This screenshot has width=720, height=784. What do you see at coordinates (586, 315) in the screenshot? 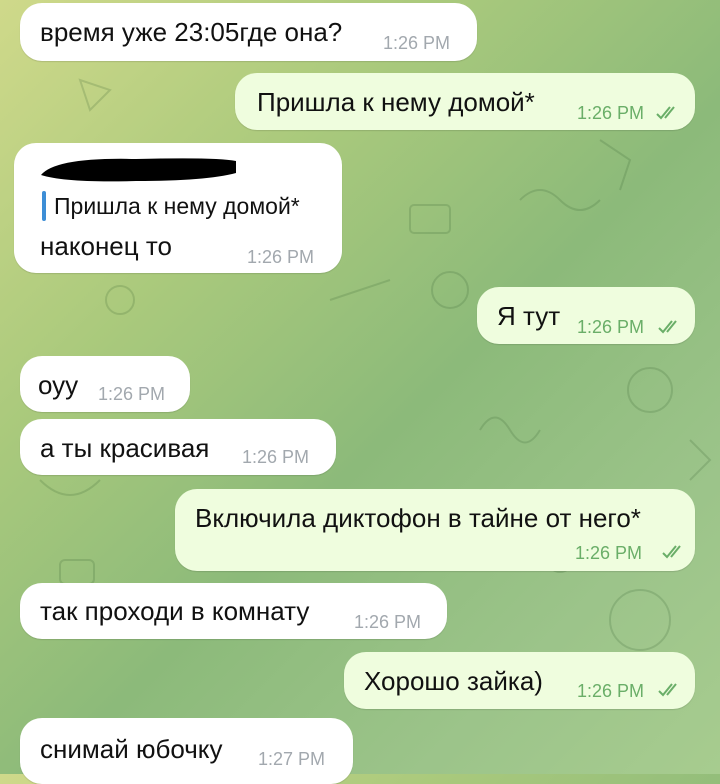
I see `outgoing-message: Я тут 1:26 PM` at bounding box center [586, 315].